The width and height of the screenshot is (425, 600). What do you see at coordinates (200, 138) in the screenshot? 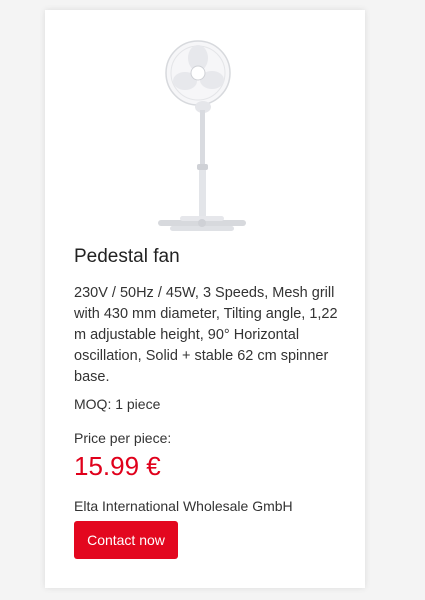
I see `pedestal-fan-image` at bounding box center [200, 138].